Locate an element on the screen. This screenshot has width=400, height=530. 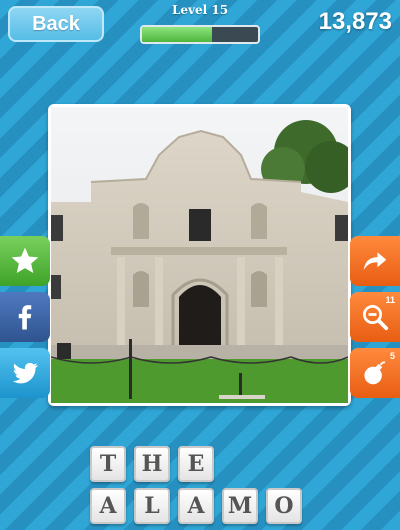
bomb-powerup-count: 5 is located at coordinates (392, 356).